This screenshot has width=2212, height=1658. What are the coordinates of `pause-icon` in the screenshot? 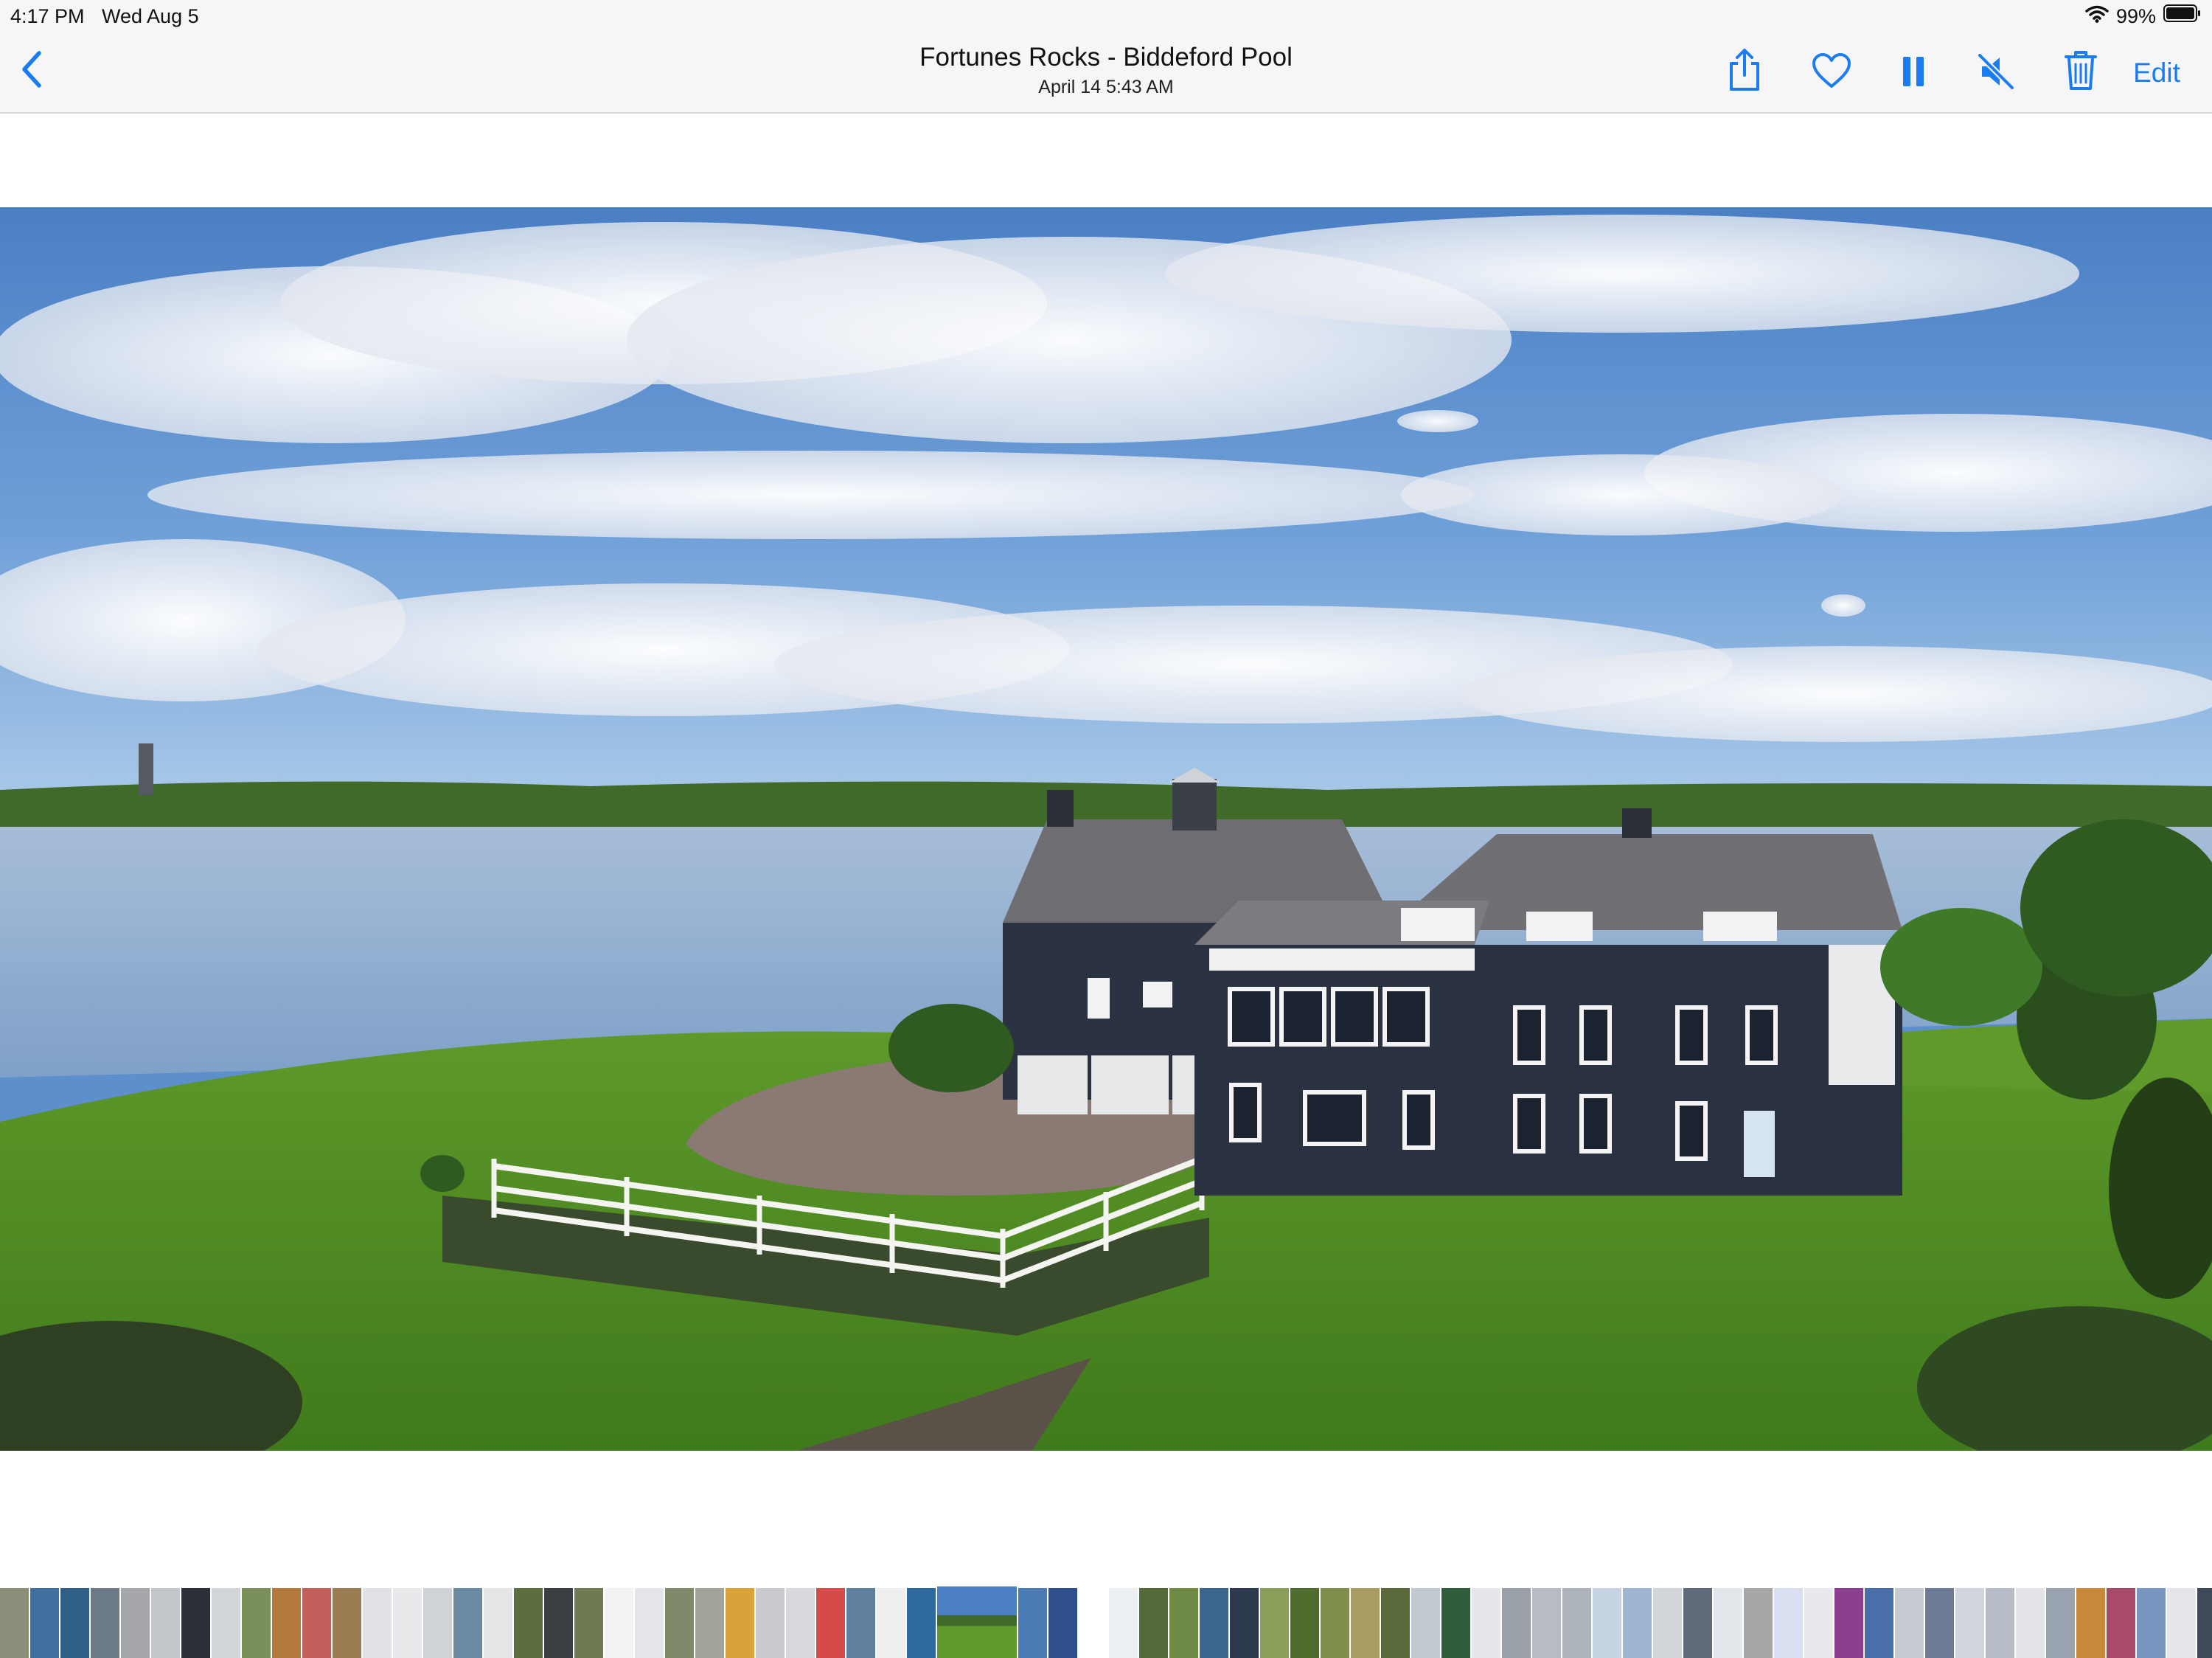 It's located at (1913, 73).